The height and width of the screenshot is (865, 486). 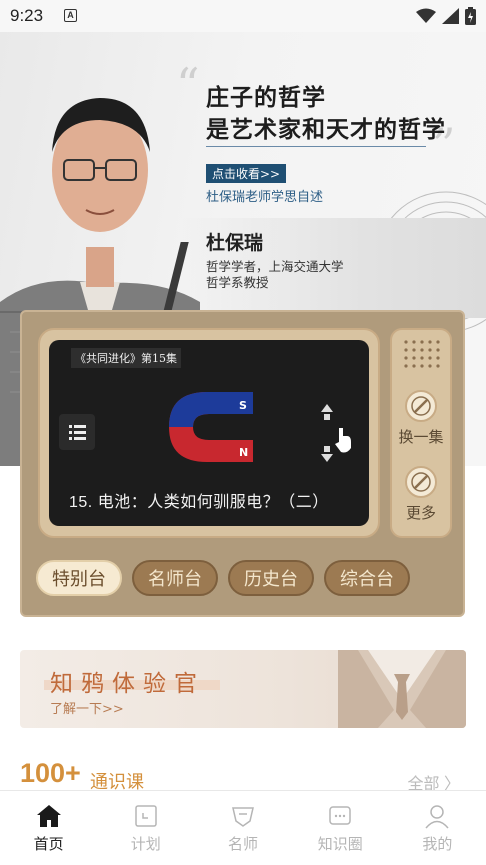 I want to click on playlist-button, so click(x=77, y=432).